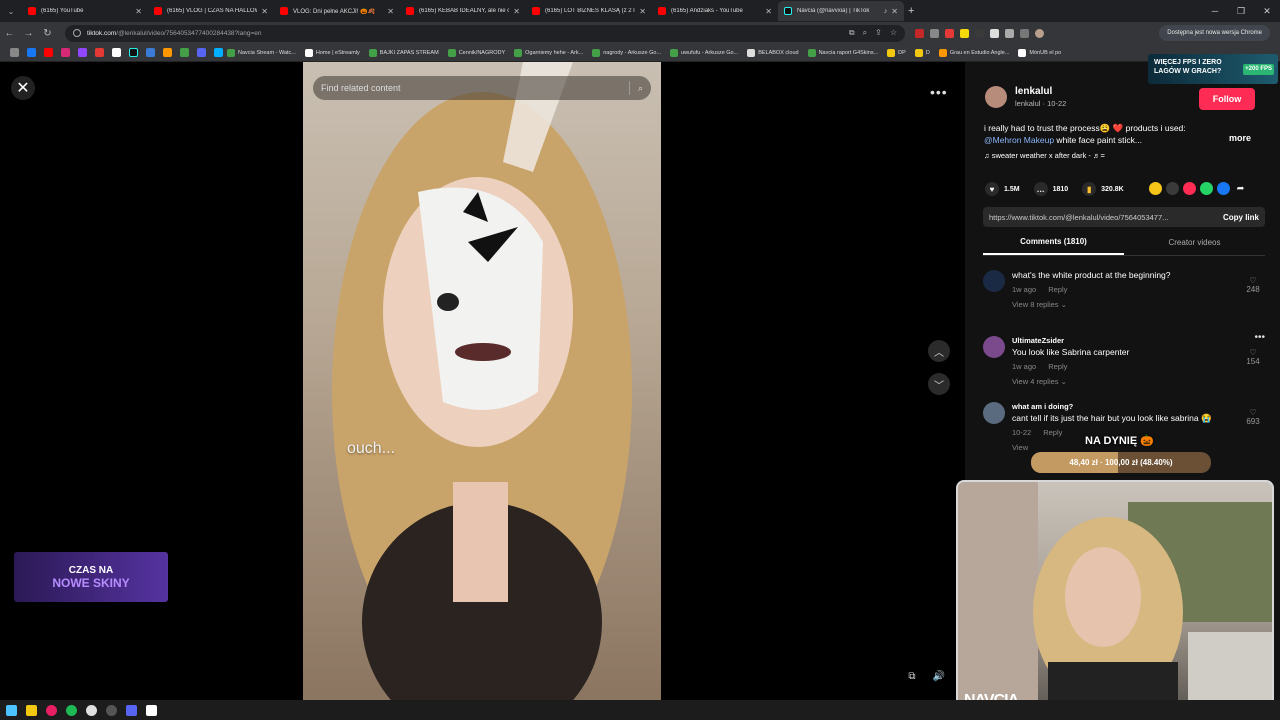 The height and width of the screenshot is (720, 1280). Describe the element at coordinates (715, 11) in the screenshot. I see `browser-tab: (6165) Andziaks - YouTube ✕` at that location.